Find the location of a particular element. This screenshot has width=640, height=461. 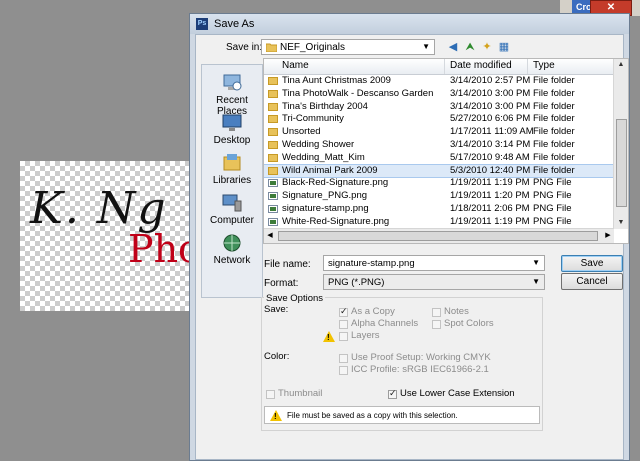

place-network: Network is located at coordinates (232, 249).